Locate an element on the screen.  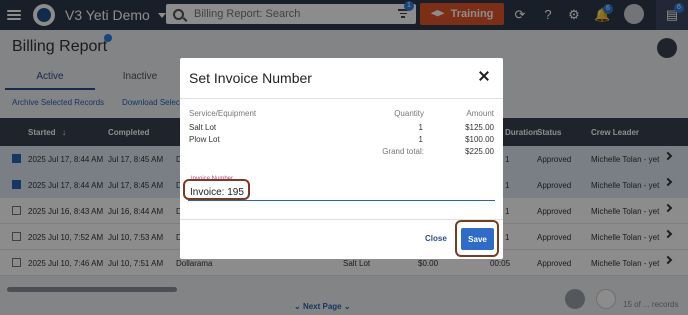
annotation-highlight is located at coordinates (216, 189).